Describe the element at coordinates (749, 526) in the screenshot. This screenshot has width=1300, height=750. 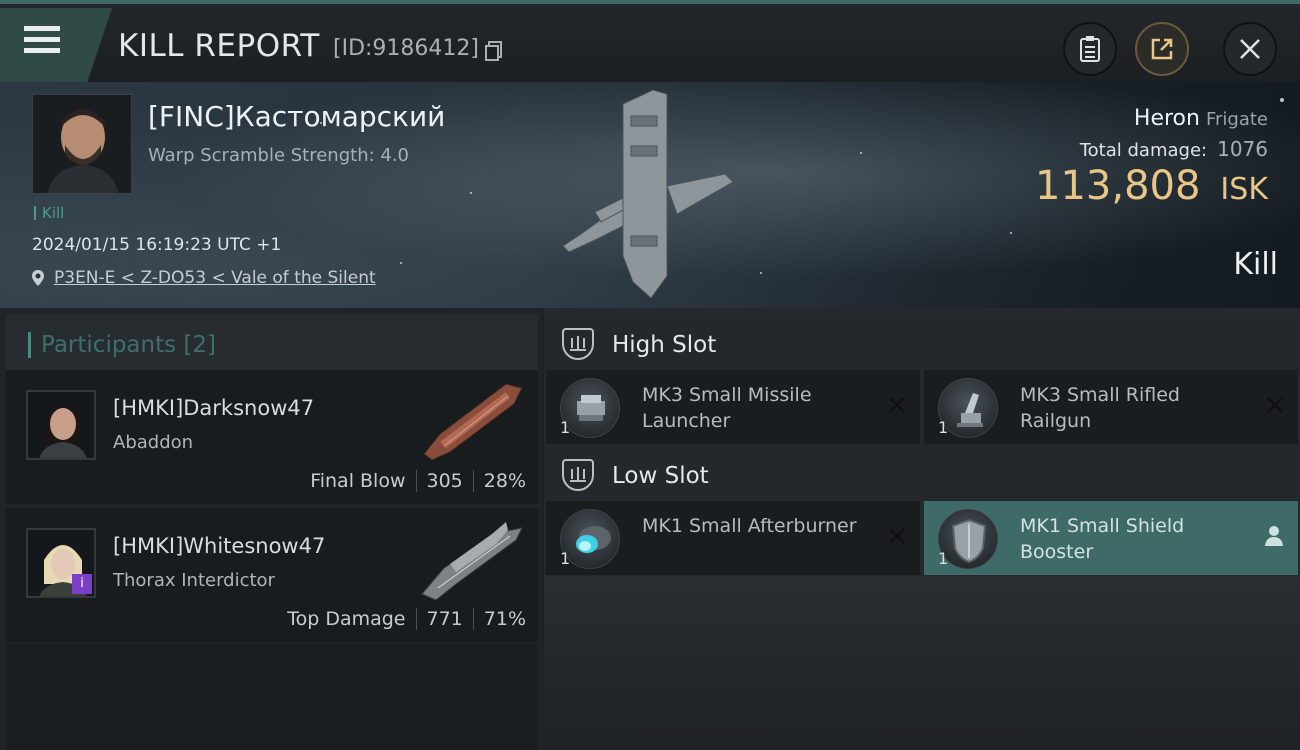
I see `module-name: MK1 Small Afterburner` at that location.